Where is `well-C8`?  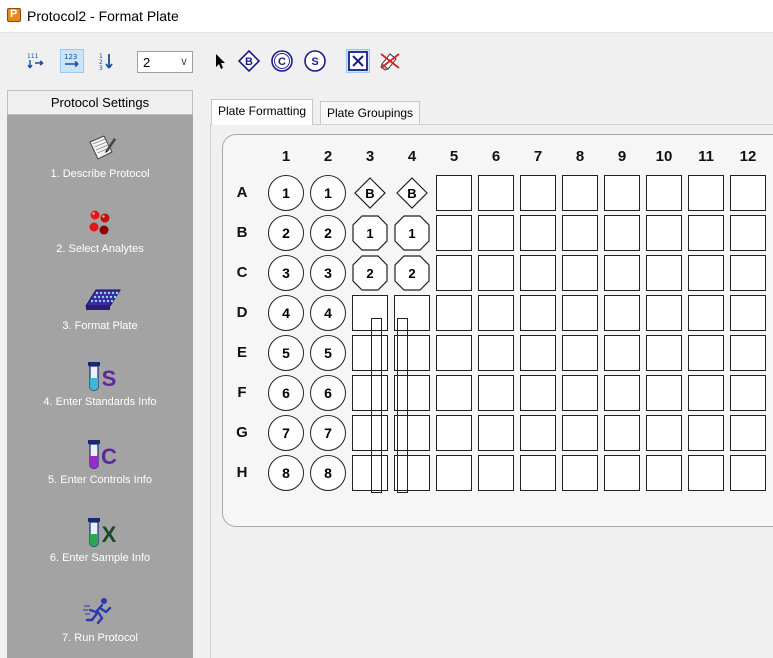
well-C8 is located at coordinates (580, 273).